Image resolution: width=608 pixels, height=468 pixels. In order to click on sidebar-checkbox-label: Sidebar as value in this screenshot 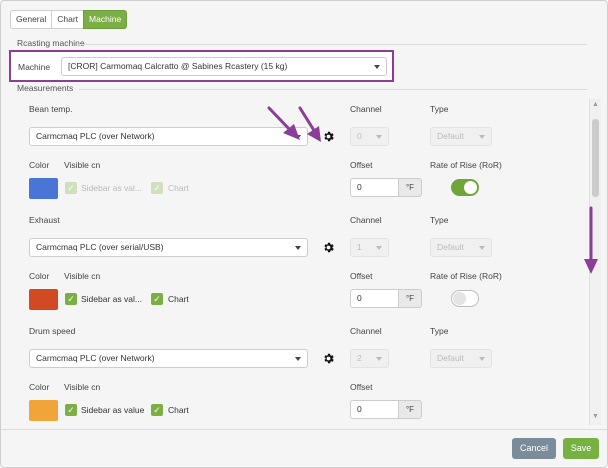, I will do `click(113, 410)`.